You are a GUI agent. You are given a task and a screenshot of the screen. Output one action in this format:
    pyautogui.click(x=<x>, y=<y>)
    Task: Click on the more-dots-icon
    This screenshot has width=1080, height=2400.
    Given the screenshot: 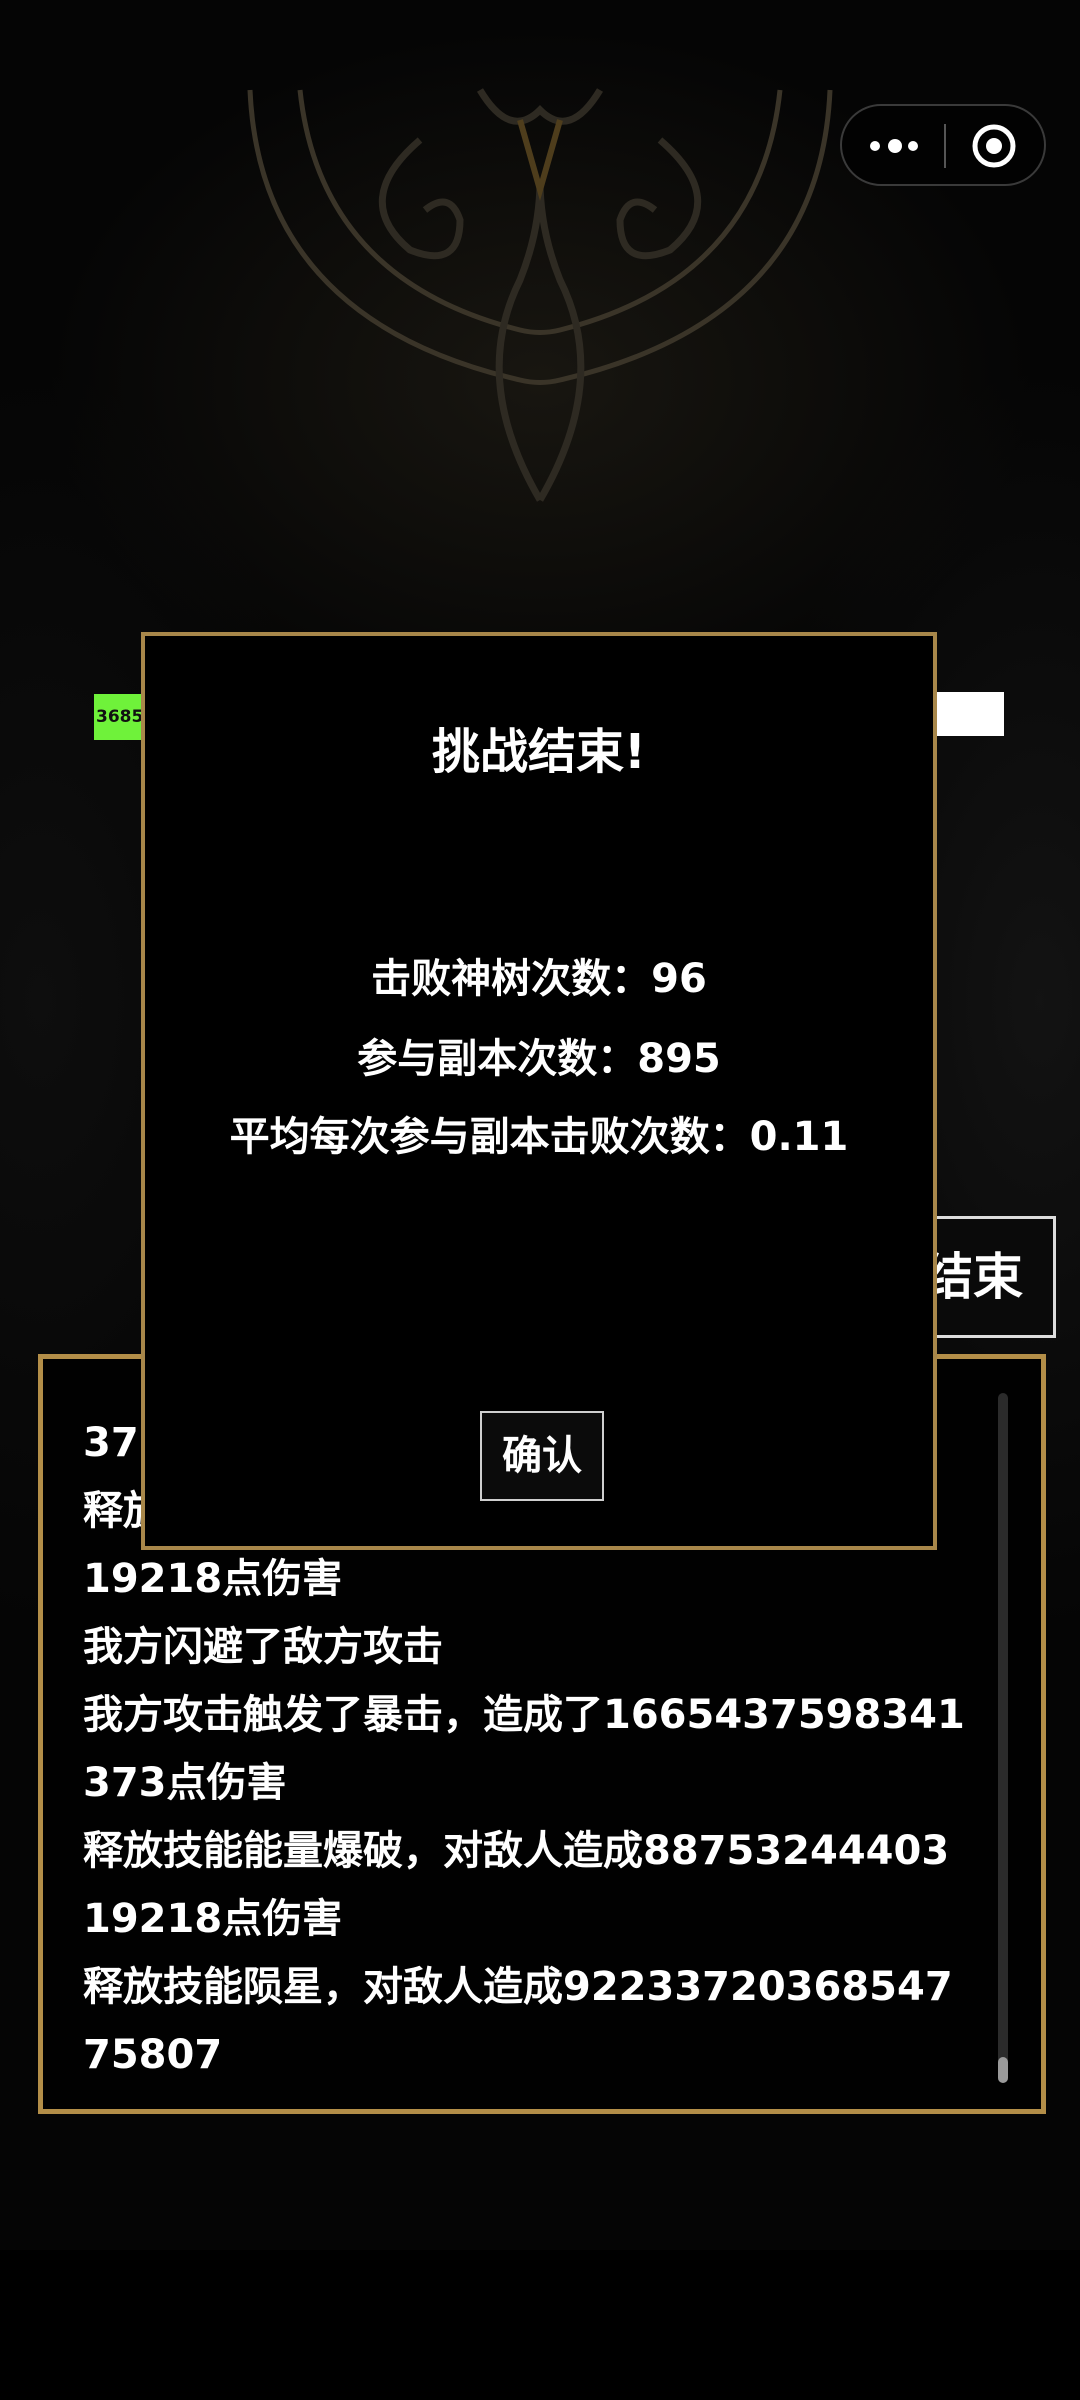 What is the action you would take?
    pyautogui.click(x=893, y=145)
    